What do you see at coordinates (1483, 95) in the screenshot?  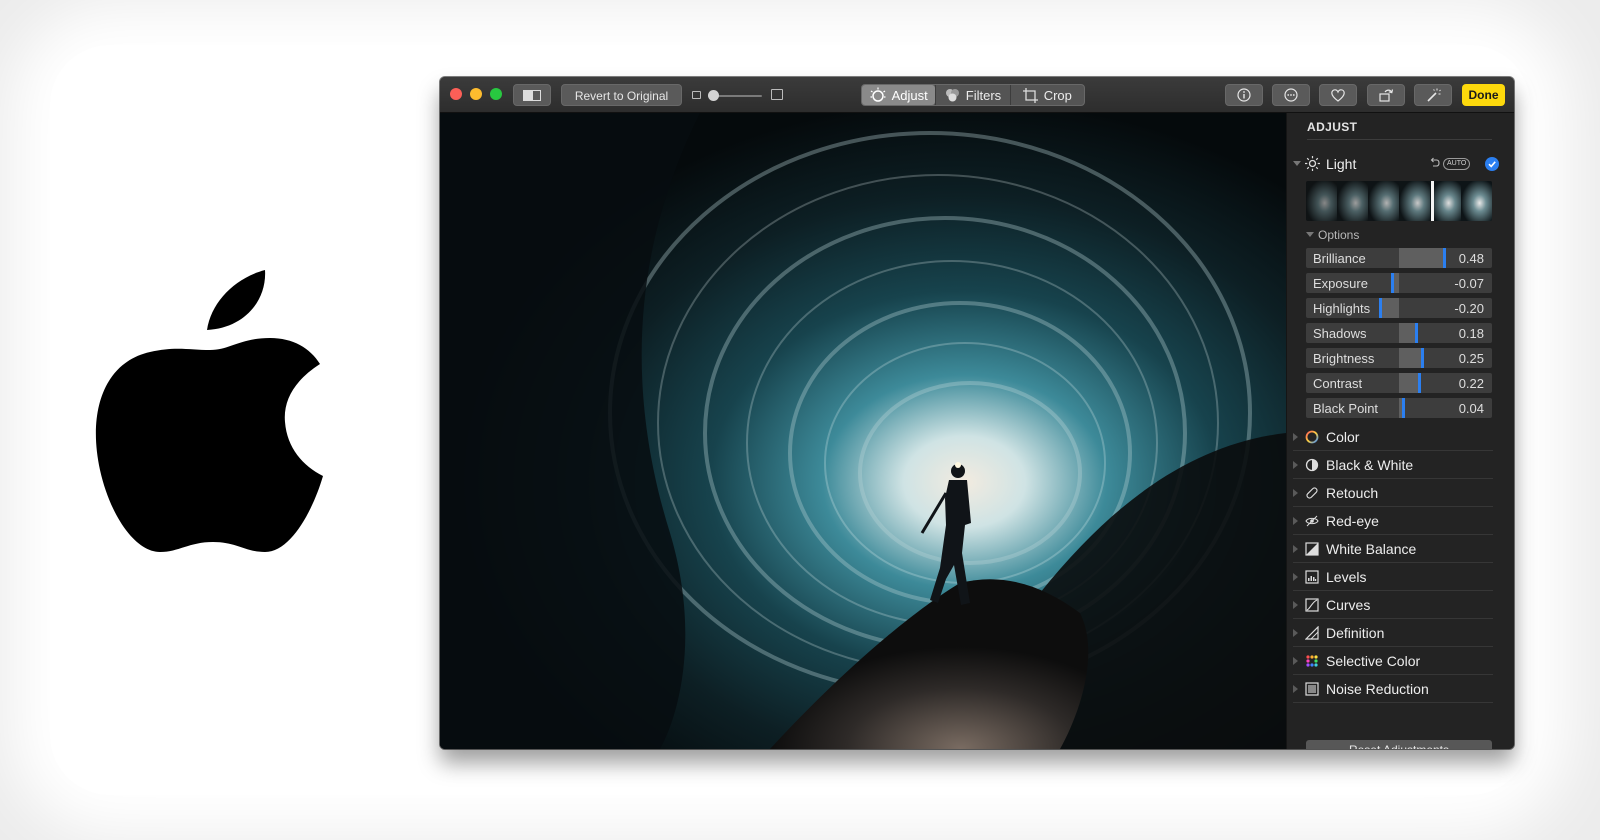 I see `done-button: Done` at bounding box center [1483, 95].